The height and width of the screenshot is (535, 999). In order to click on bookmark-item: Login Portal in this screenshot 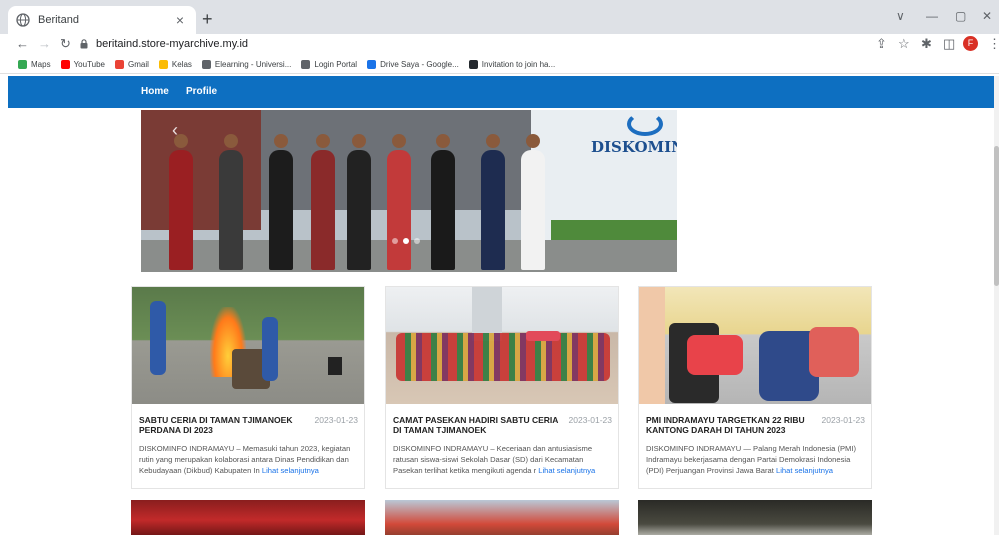, I will do `click(329, 64)`.